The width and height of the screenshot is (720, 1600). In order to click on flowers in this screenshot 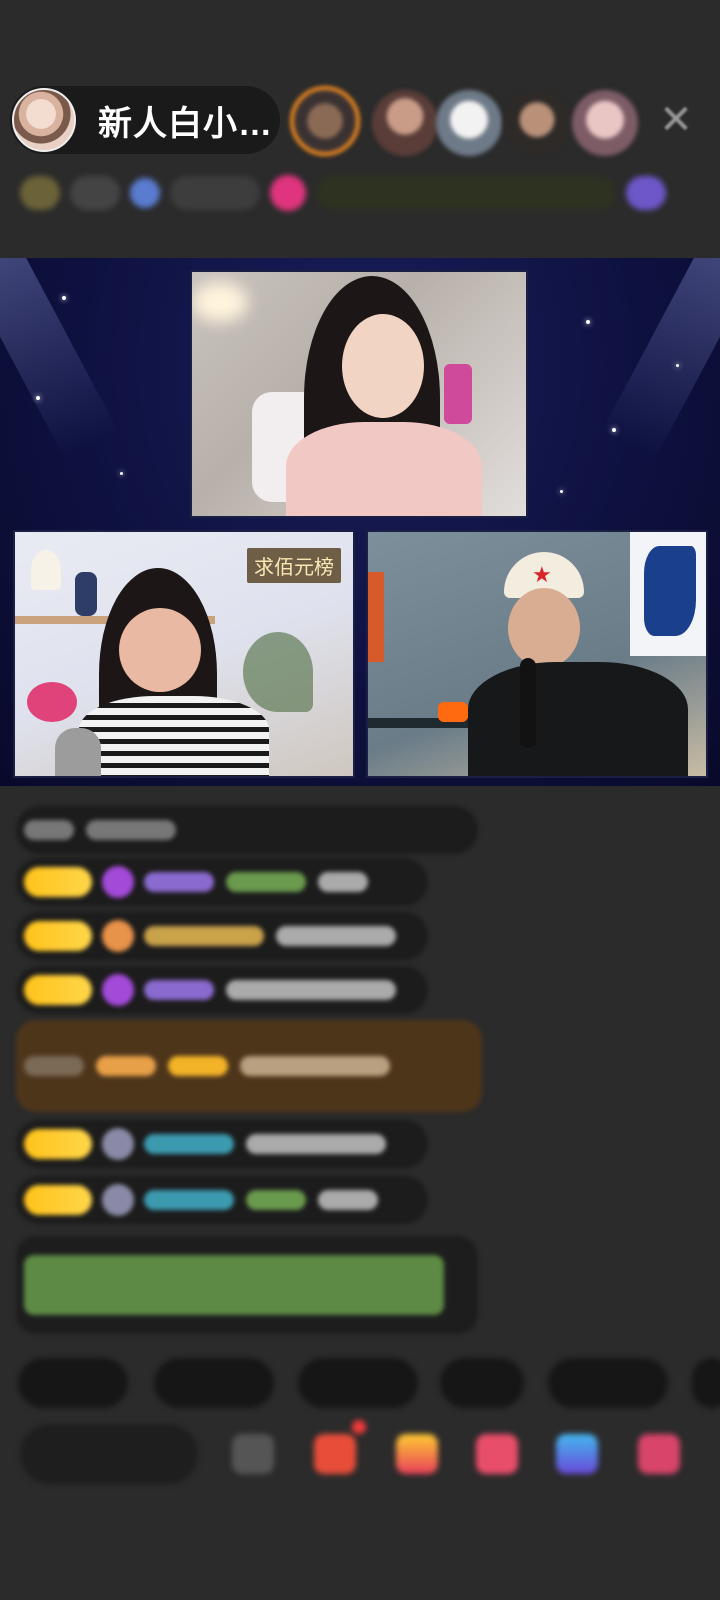, I will do `click(52, 702)`.